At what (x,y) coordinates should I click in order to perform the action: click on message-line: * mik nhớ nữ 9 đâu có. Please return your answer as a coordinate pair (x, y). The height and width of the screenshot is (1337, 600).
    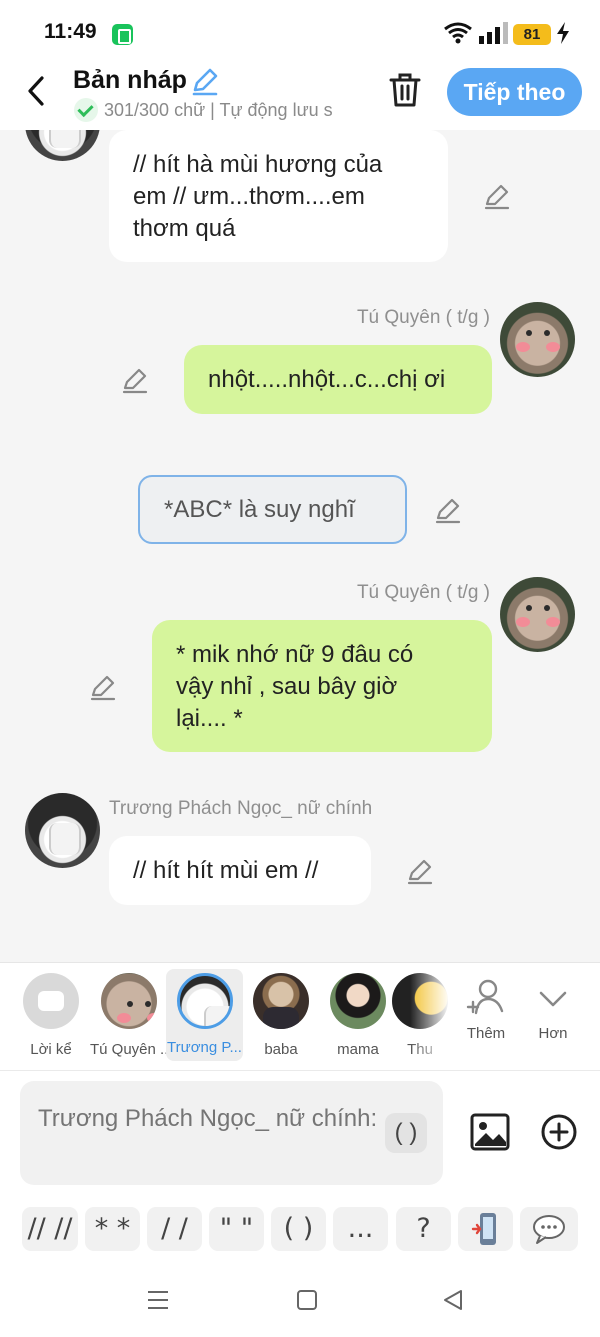
    Looking at the image, I should click on (295, 654).